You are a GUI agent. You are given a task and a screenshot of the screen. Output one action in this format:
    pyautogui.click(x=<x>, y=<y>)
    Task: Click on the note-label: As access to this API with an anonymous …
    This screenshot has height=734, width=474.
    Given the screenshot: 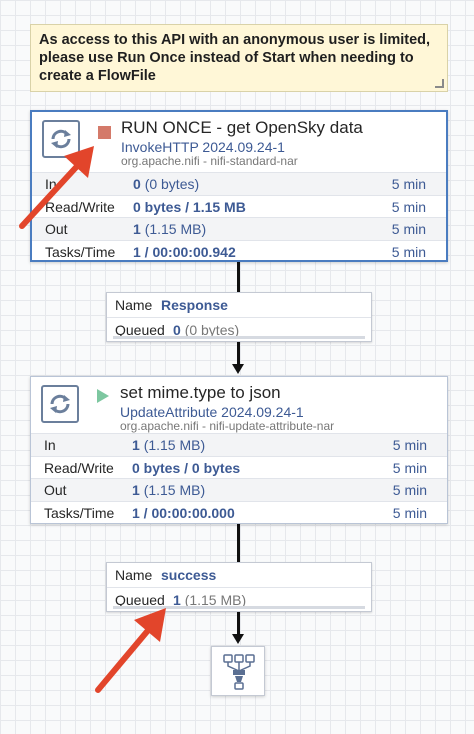 What is the action you would take?
    pyautogui.click(x=239, y=58)
    